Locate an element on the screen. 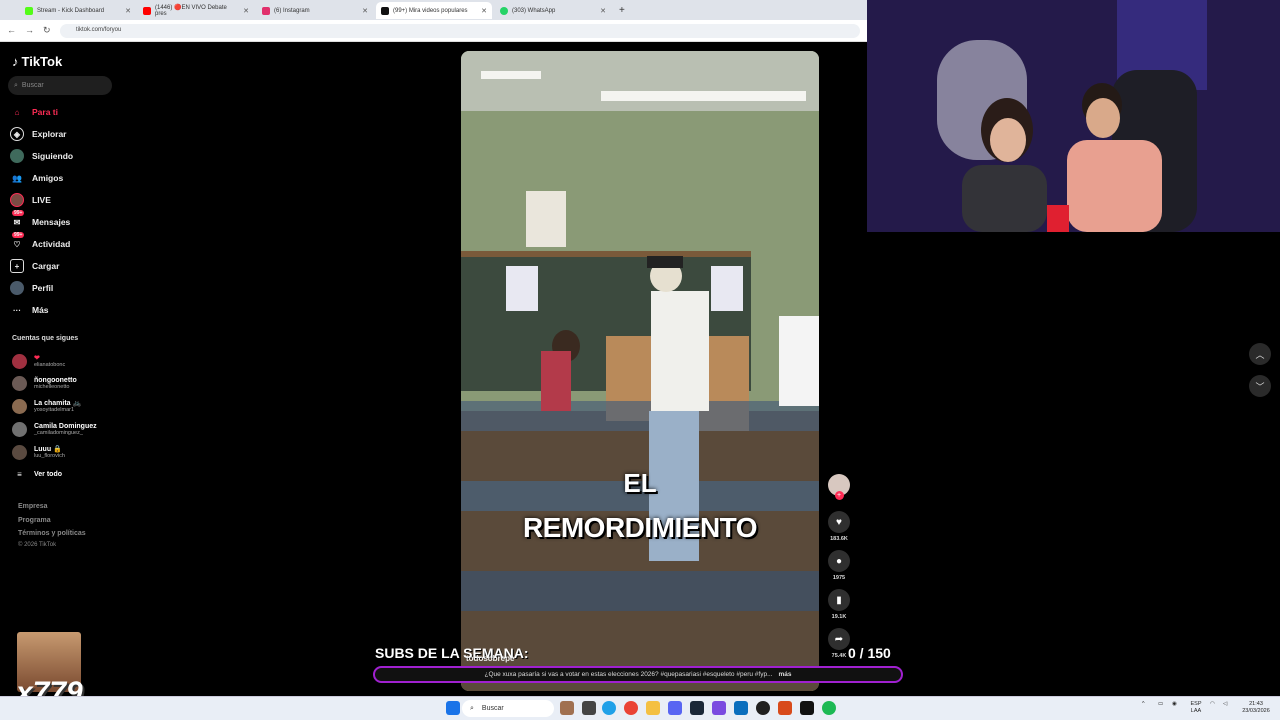  account-name: Luuu 🔒 is located at coordinates (48, 449).